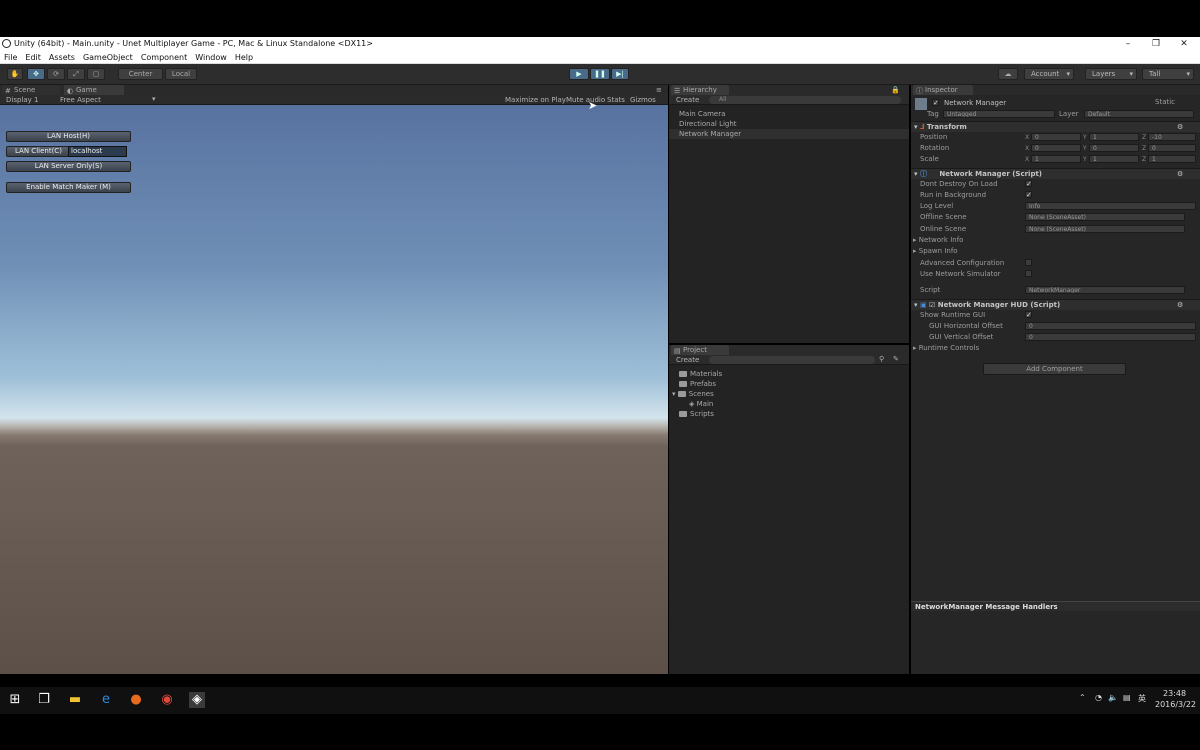 This screenshot has width=1200, height=750. What do you see at coordinates (97, 151) in the screenshot?
I see `client-address-input: localhost` at bounding box center [97, 151].